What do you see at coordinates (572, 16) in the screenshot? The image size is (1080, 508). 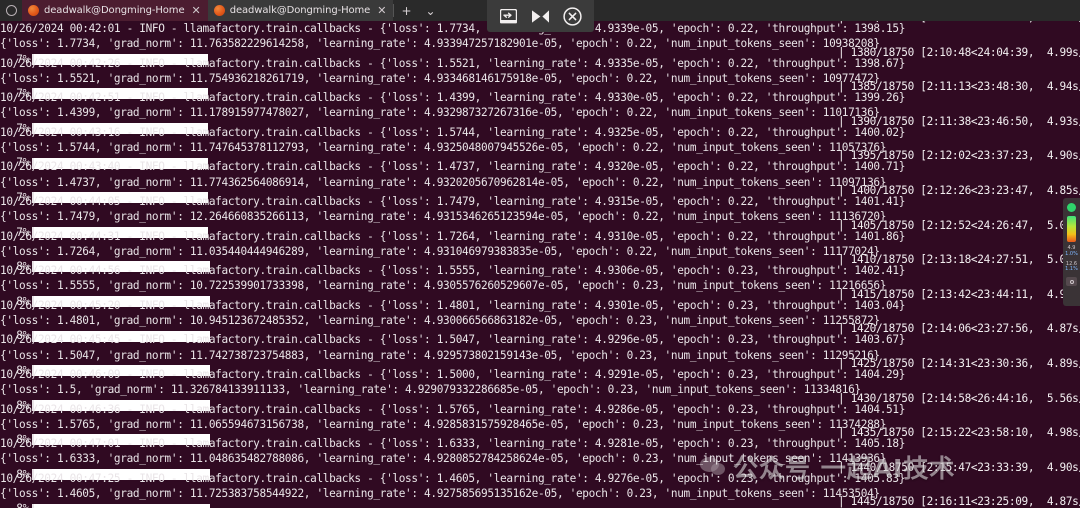 I see `close-icon` at bounding box center [572, 16].